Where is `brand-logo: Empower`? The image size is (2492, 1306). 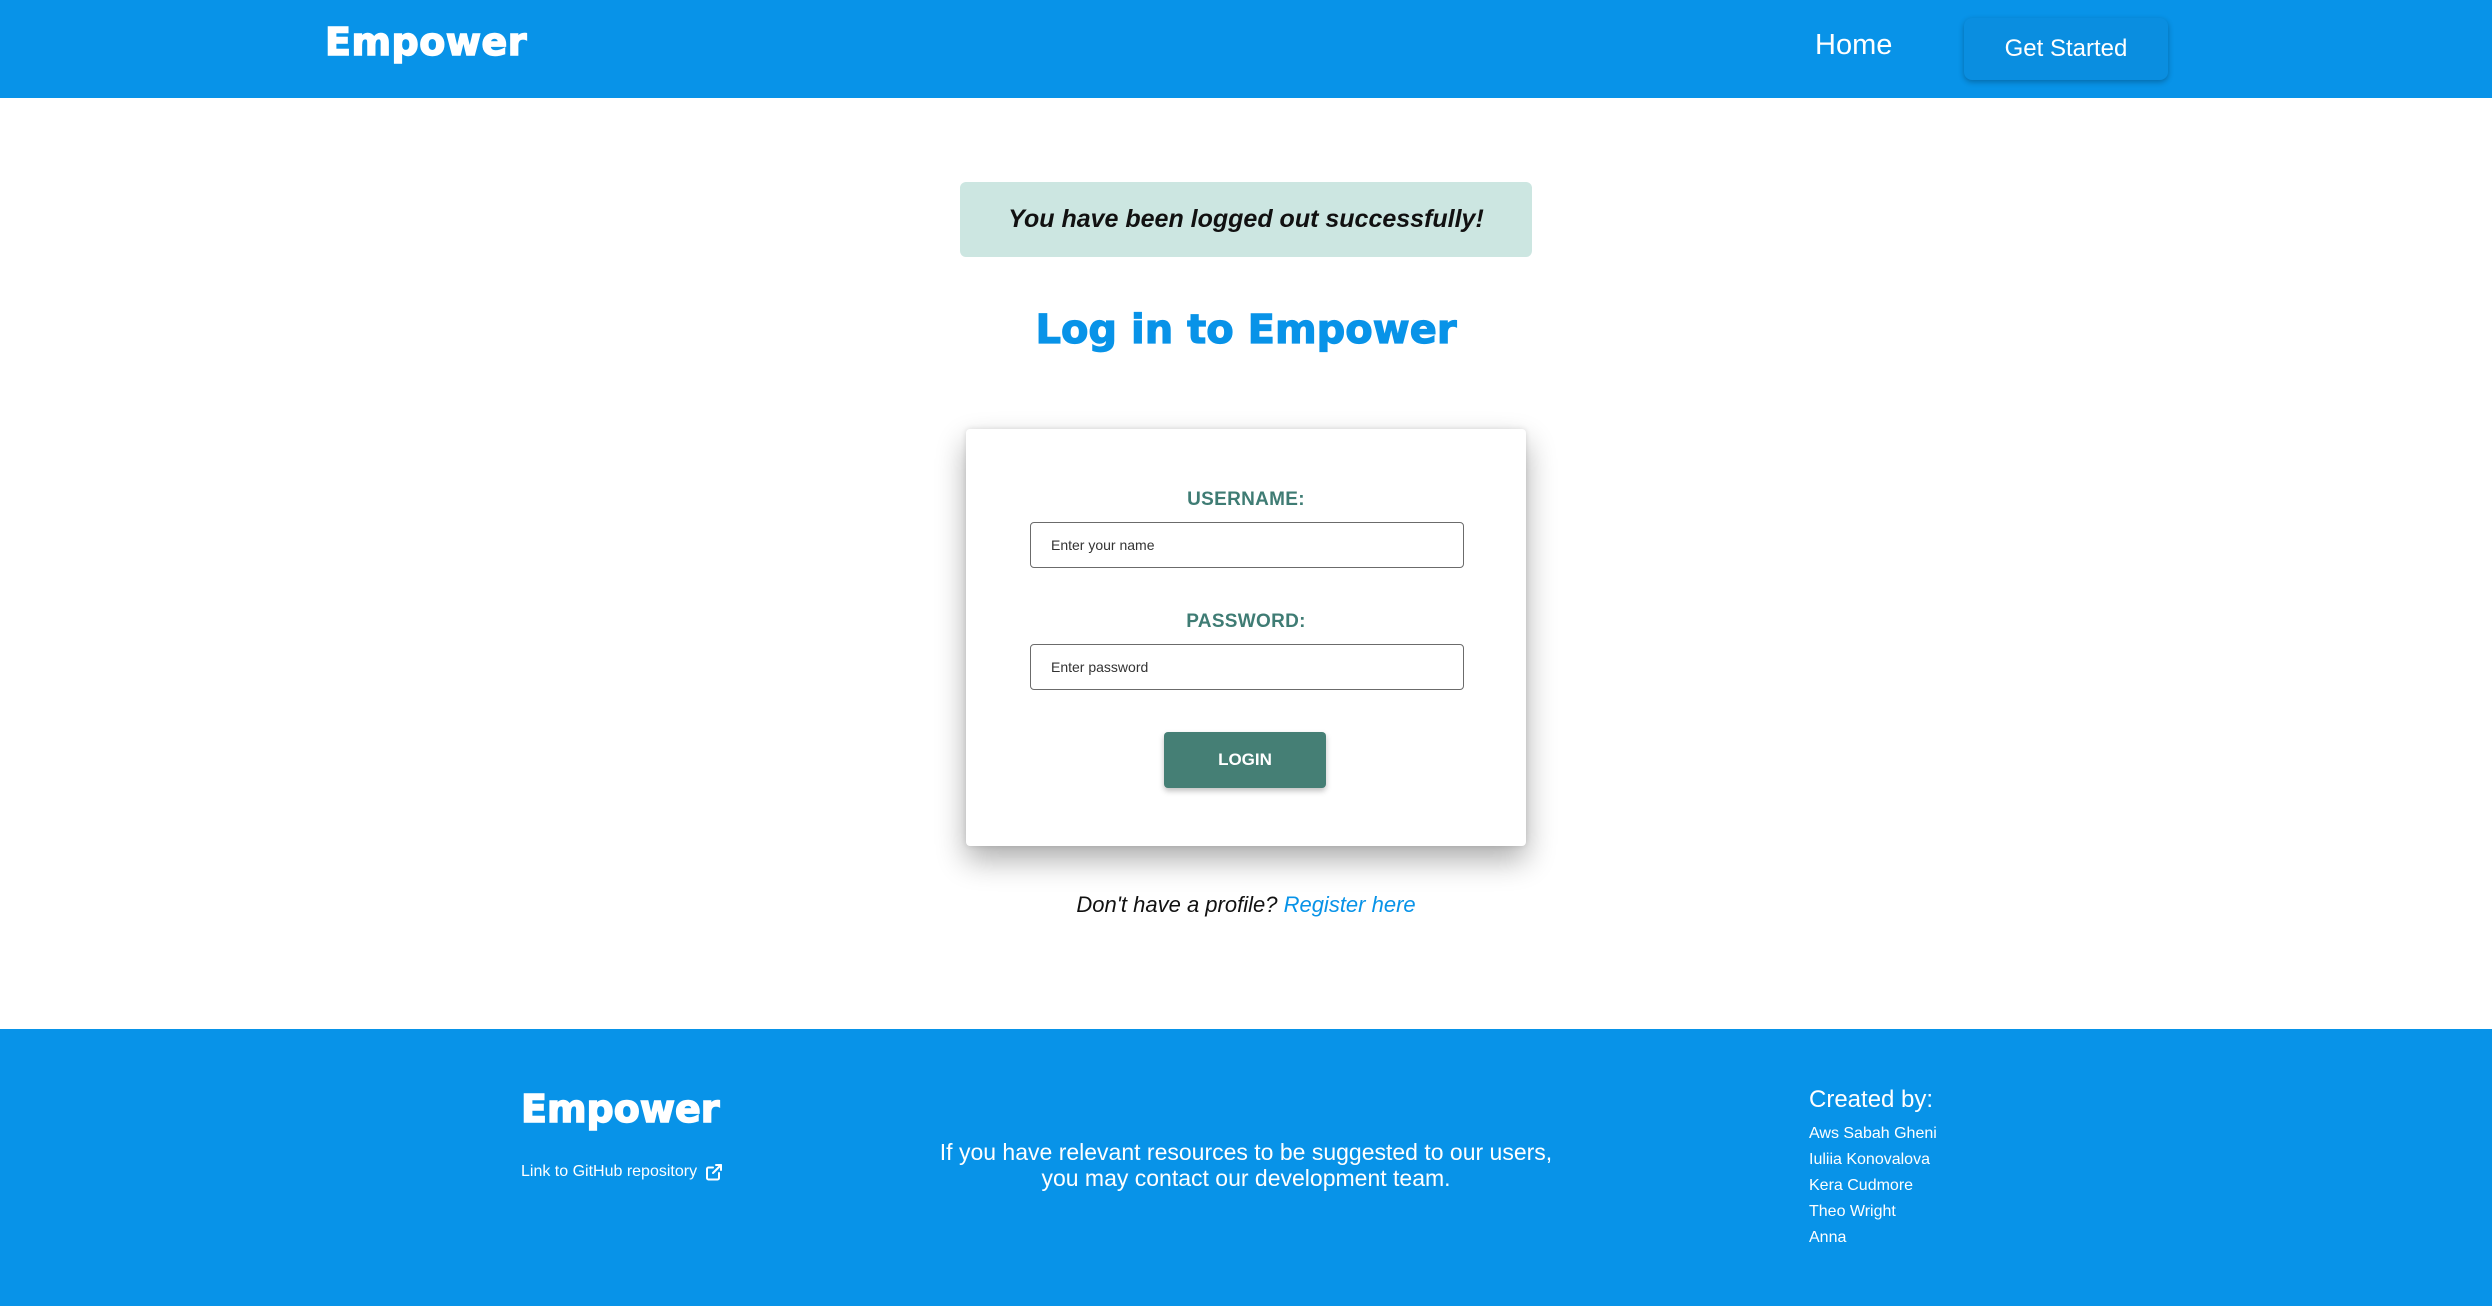 brand-logo: Empower is located at coordinates (425, 42).